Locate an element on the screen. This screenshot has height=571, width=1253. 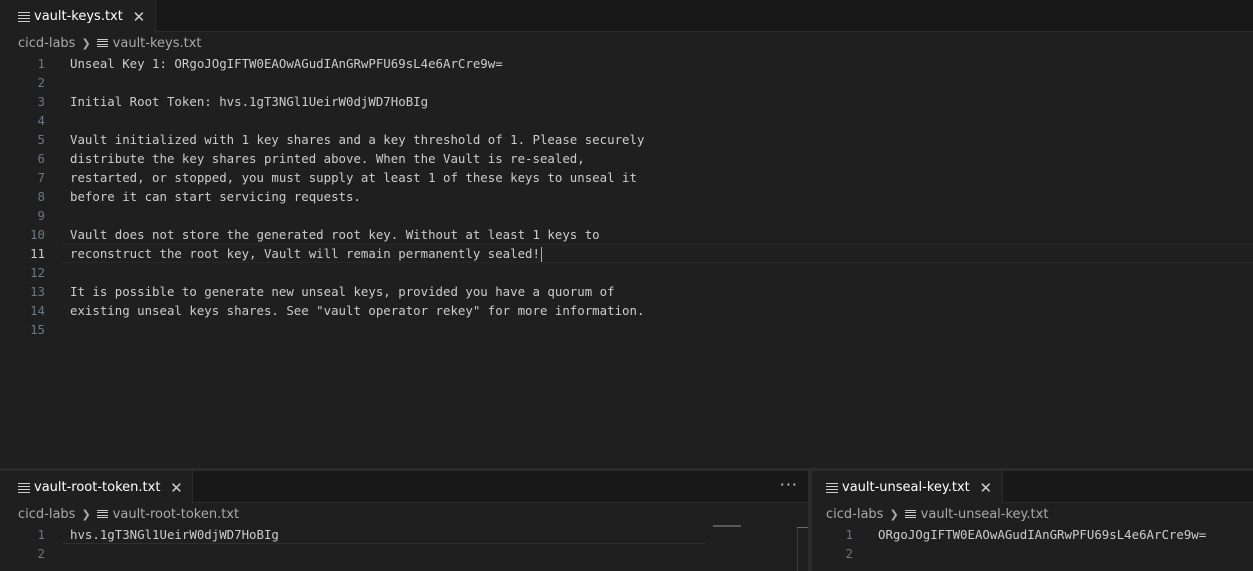
code-editor: 1 hvs.1gT3NGl1UeirW0djWD7HoBIg 2 is located at coordinates (404, 544).